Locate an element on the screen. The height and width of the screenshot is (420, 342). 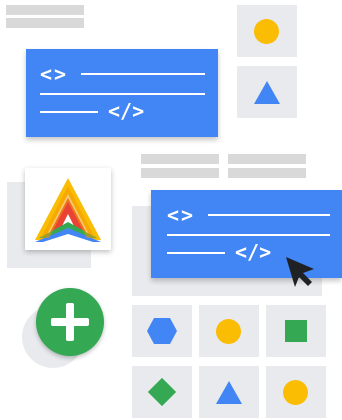
square-shape is located at coordinates (296, 331).